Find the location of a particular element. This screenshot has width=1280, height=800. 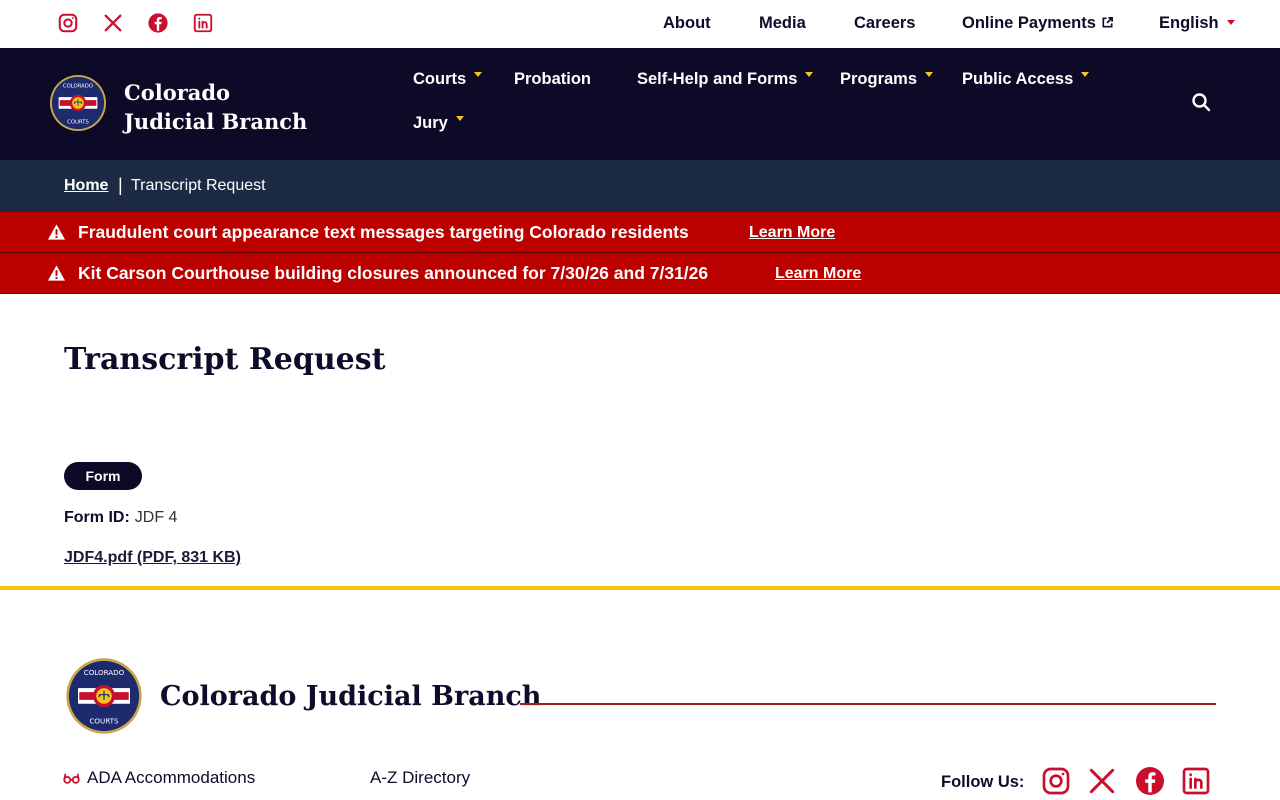

search-icon is located at coordinates (1201, 102).